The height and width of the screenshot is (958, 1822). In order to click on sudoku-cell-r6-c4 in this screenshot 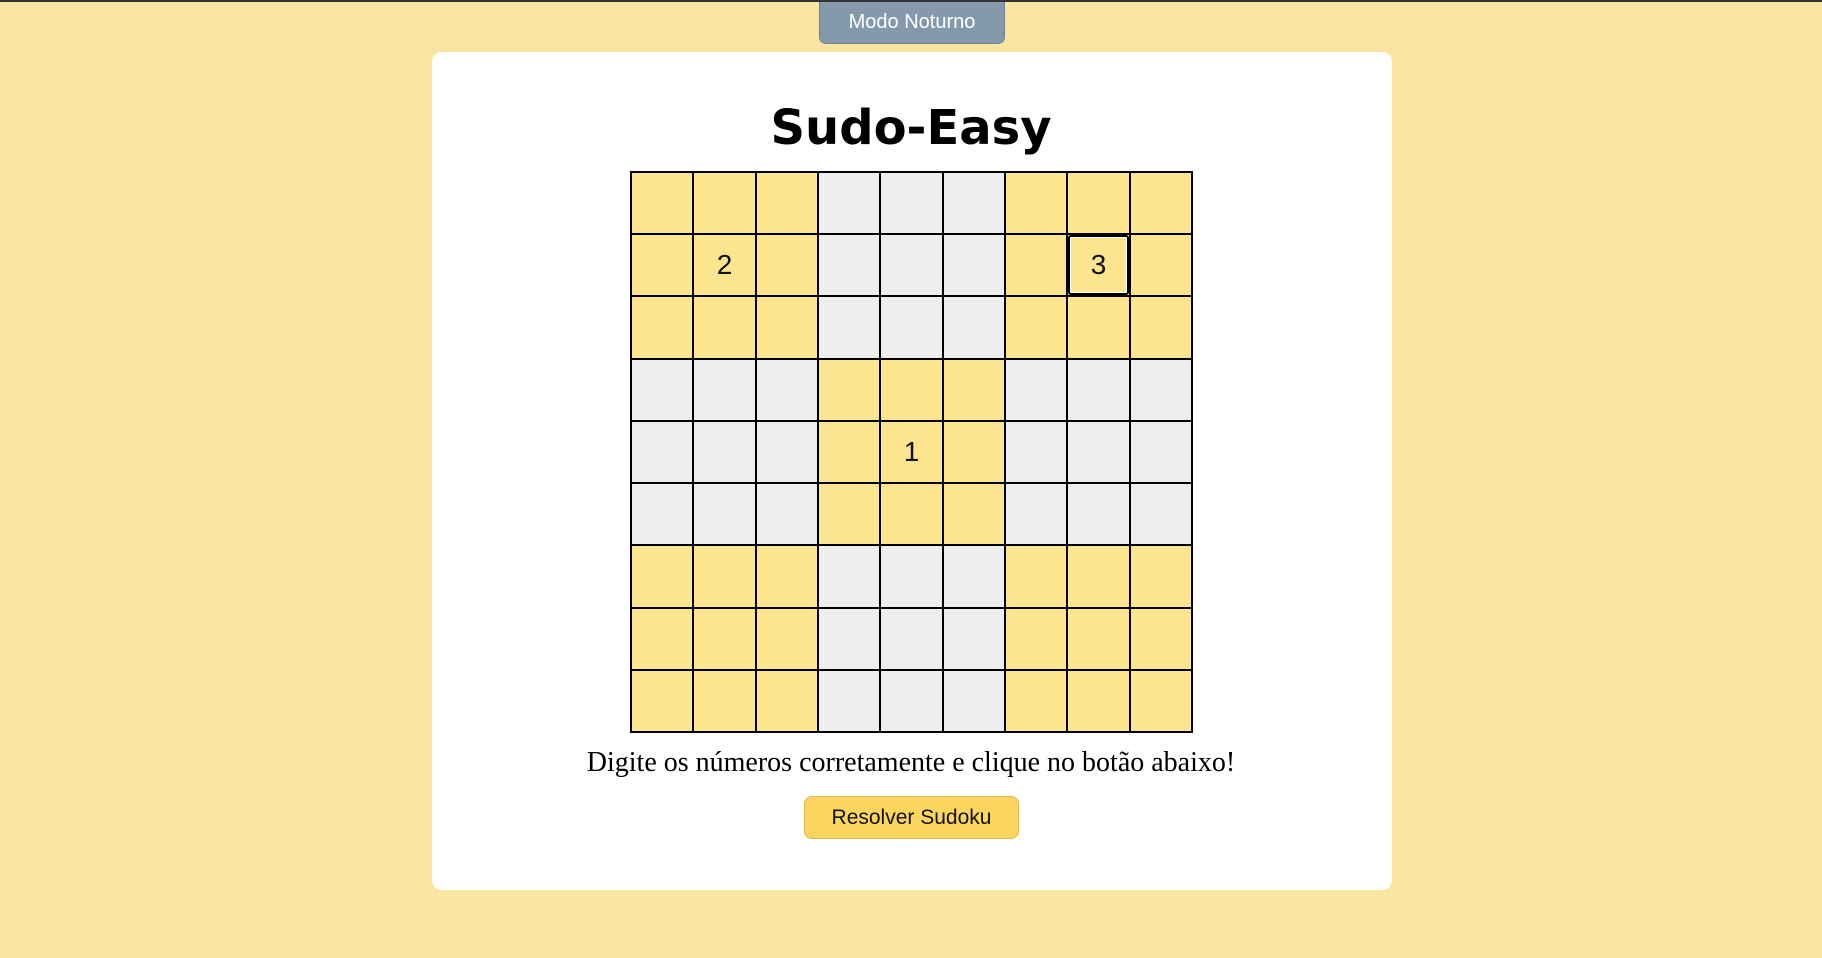, I will do `click(850, 515)`.